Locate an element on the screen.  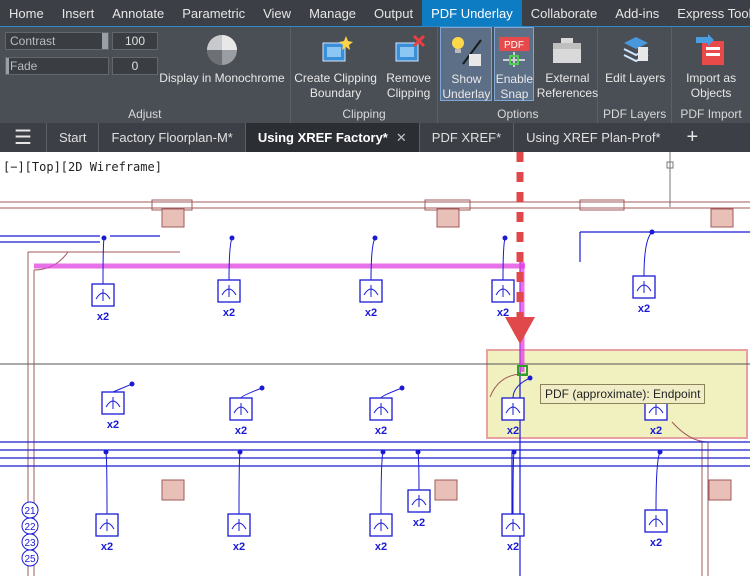
menu-tab-express-tools: Express Tools is located at coordinates (709, 13).